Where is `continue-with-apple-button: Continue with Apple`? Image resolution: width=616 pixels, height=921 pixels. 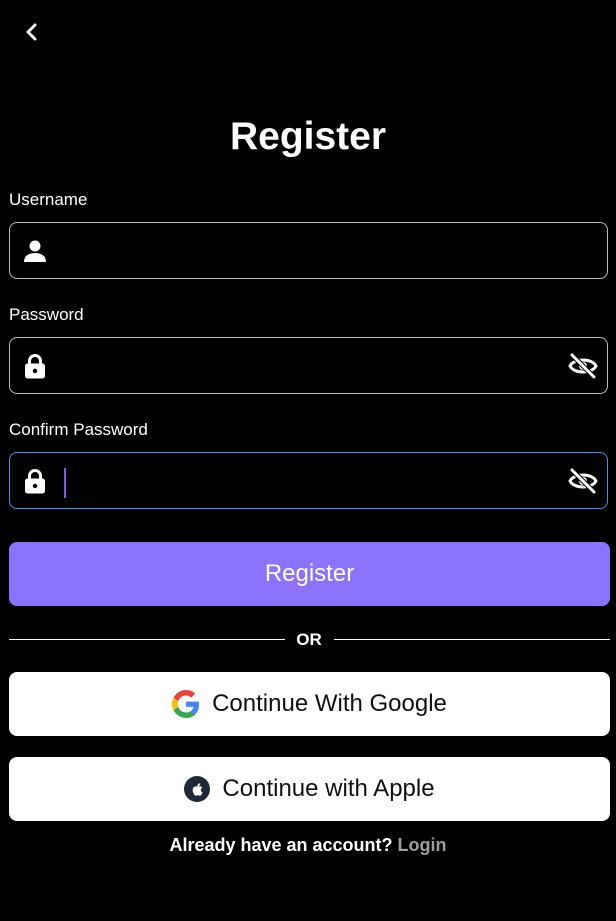 continue-with-apple-button: Continue with Apple is located at coordinates (309, 789).